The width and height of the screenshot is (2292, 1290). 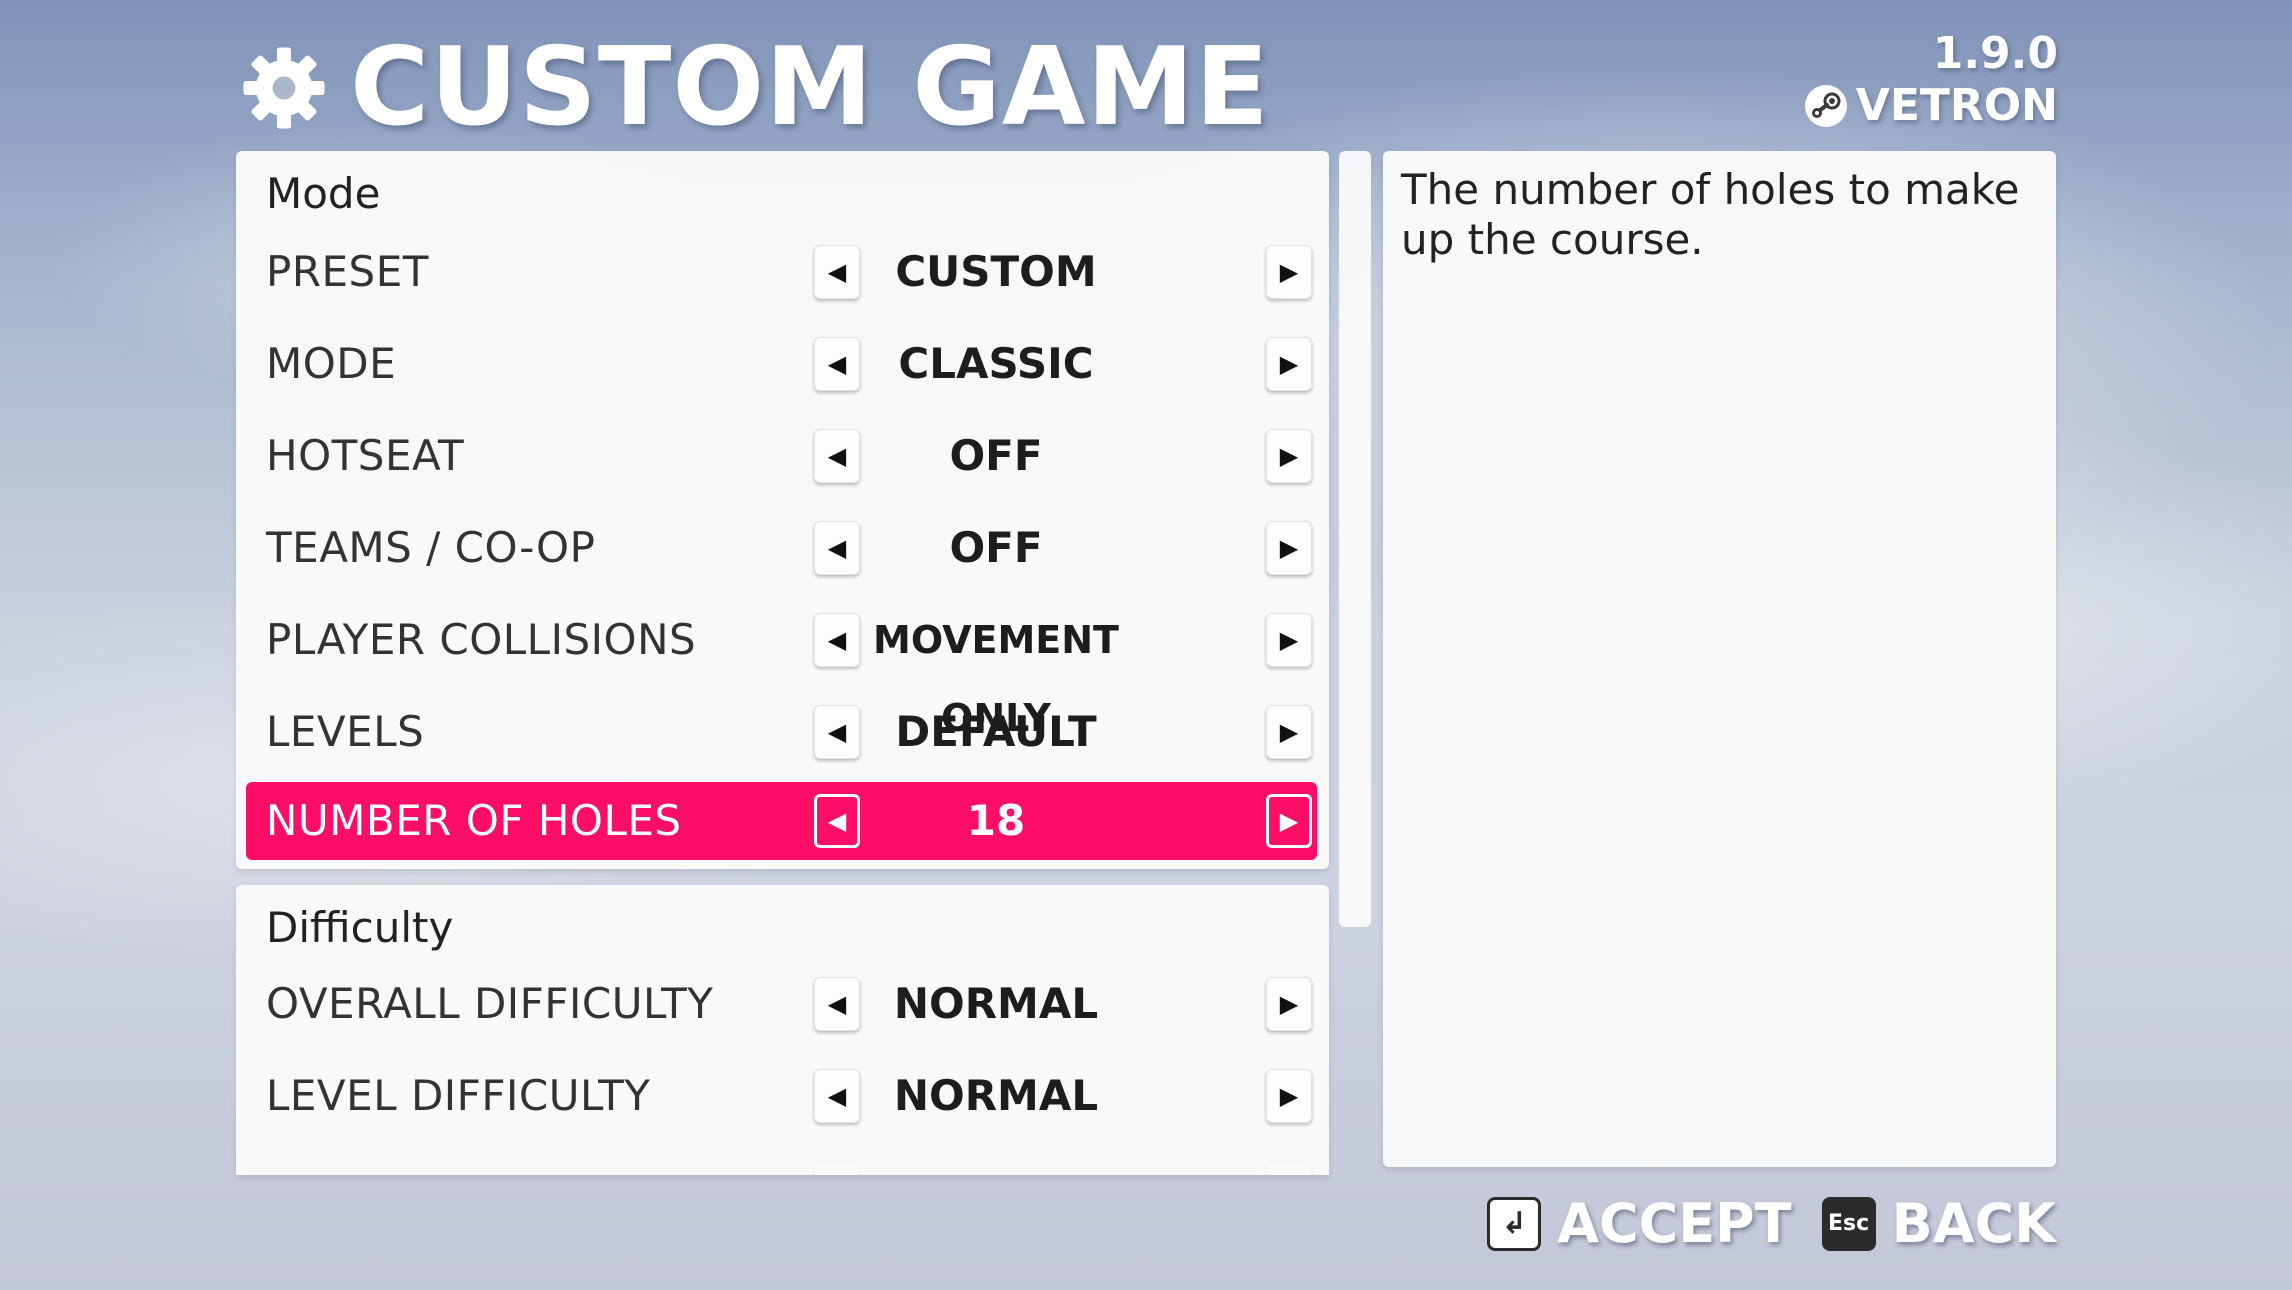 I want to click on setting-value: CUSTOM, so click(x=996, y=271).